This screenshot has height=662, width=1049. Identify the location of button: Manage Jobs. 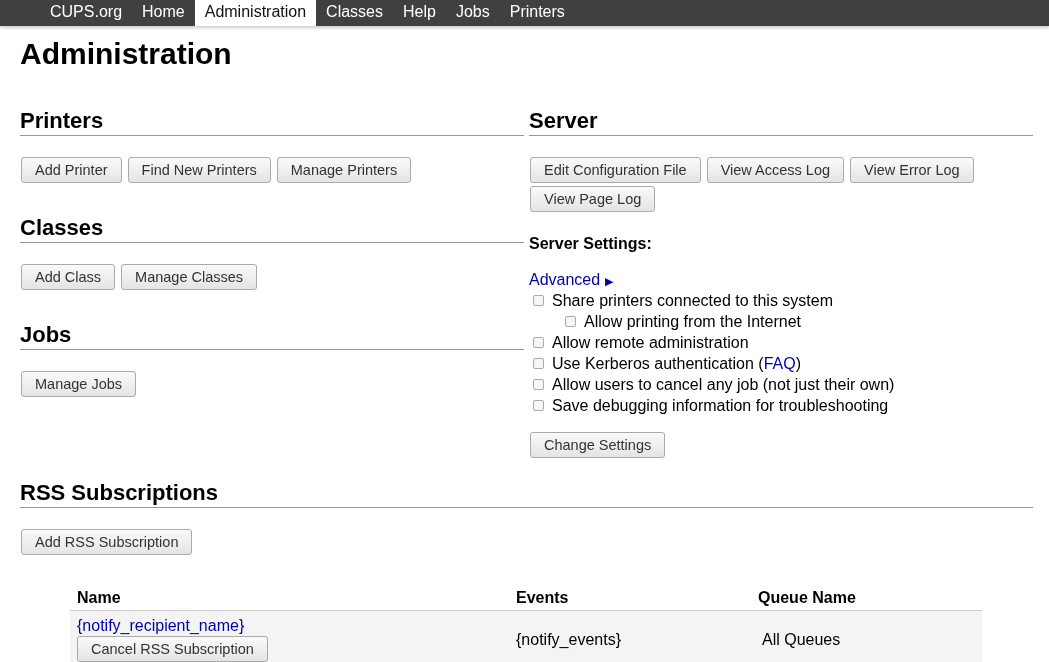
(79, 384).